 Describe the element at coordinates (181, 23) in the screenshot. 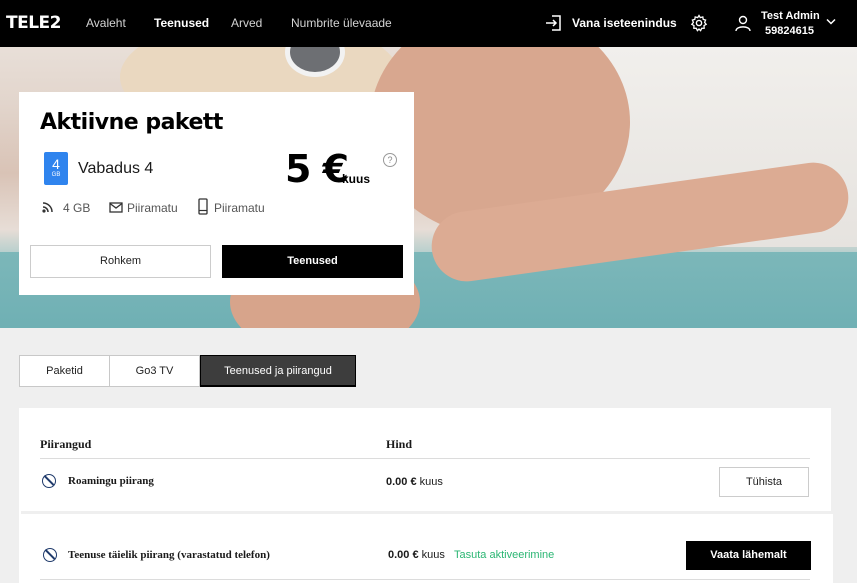

I see `nav-teenused: Teenused` at that location.